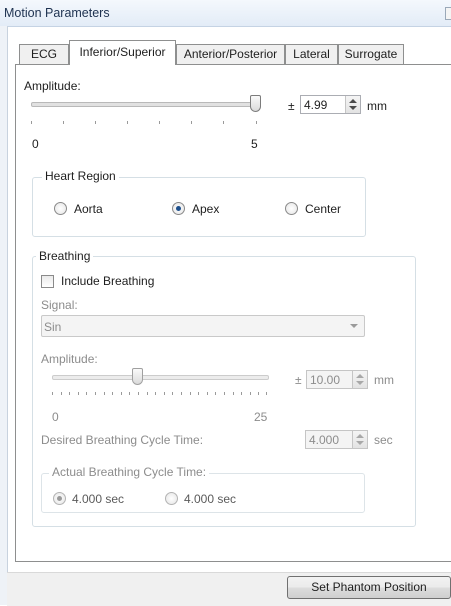 Image resolution: width=451 pixels, height=606 pixels. I want to click on breathing-amplitude-ticks, so click(159, 393).